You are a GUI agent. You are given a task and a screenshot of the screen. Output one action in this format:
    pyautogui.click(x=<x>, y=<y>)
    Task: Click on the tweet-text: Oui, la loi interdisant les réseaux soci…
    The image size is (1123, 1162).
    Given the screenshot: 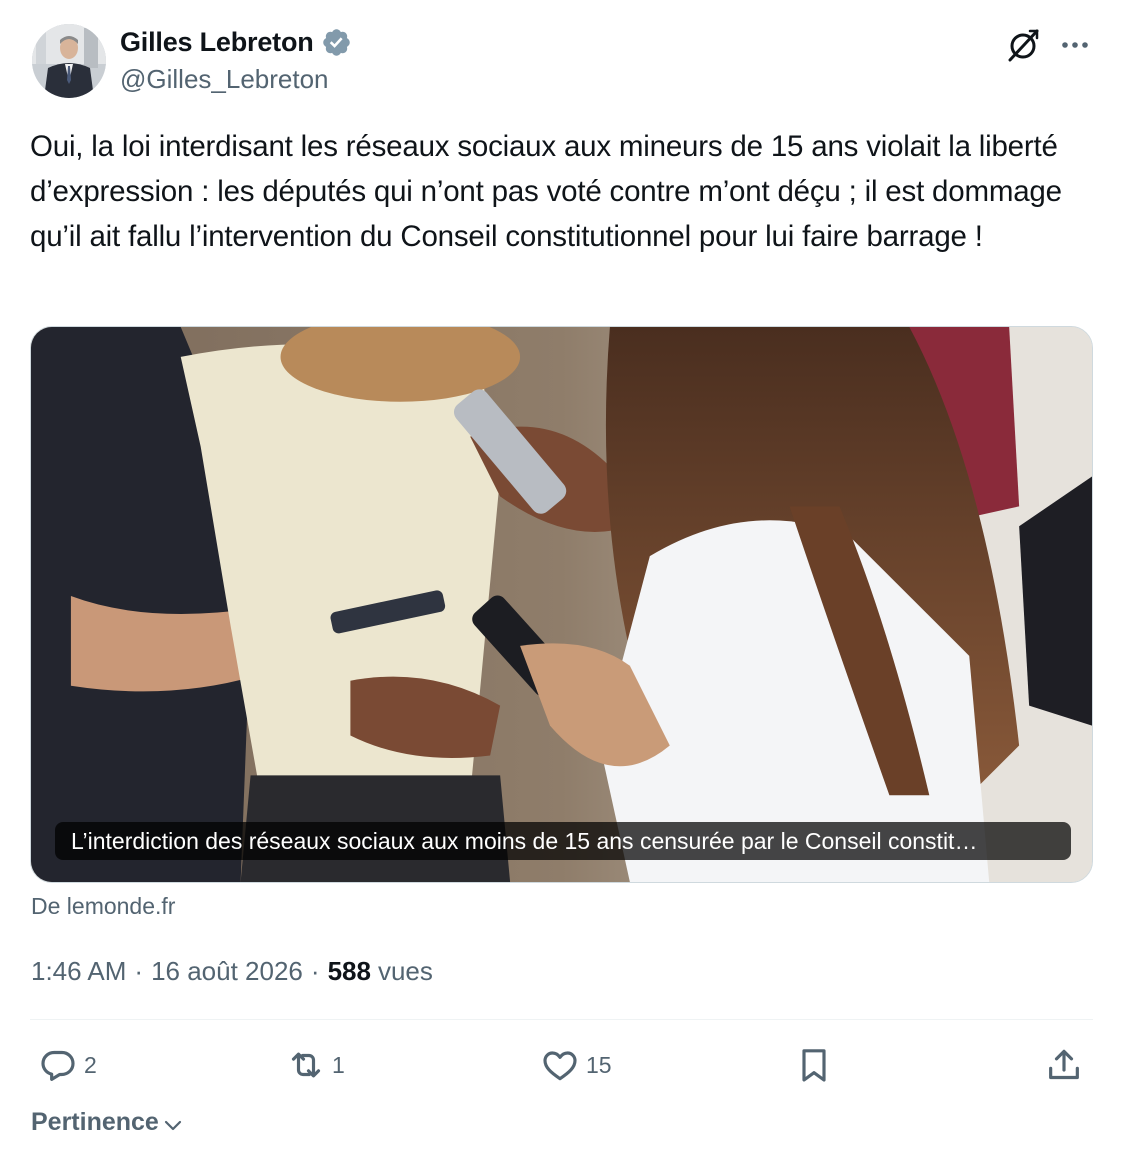 What is the action you would take?
    pyautogui.click(x=546, y=191)
    